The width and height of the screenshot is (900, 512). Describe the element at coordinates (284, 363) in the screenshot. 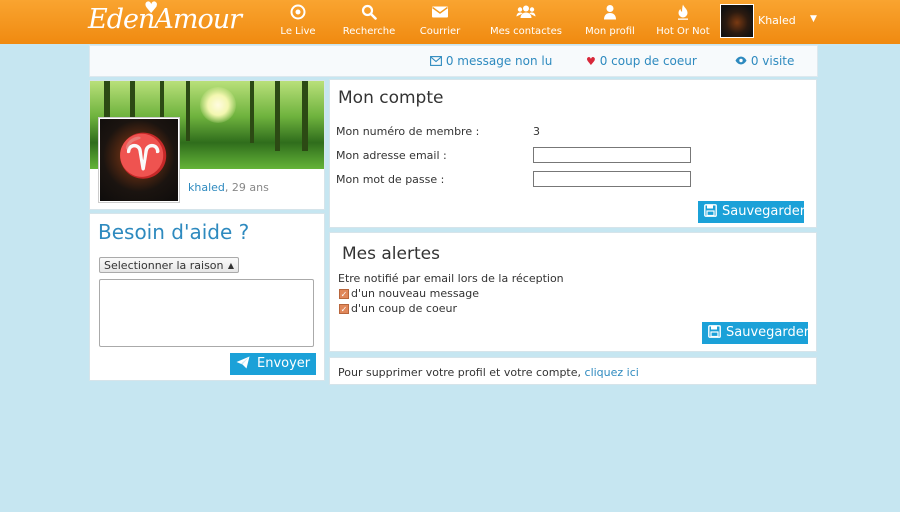

I see `envoyer-label: Envoyer` at that location.